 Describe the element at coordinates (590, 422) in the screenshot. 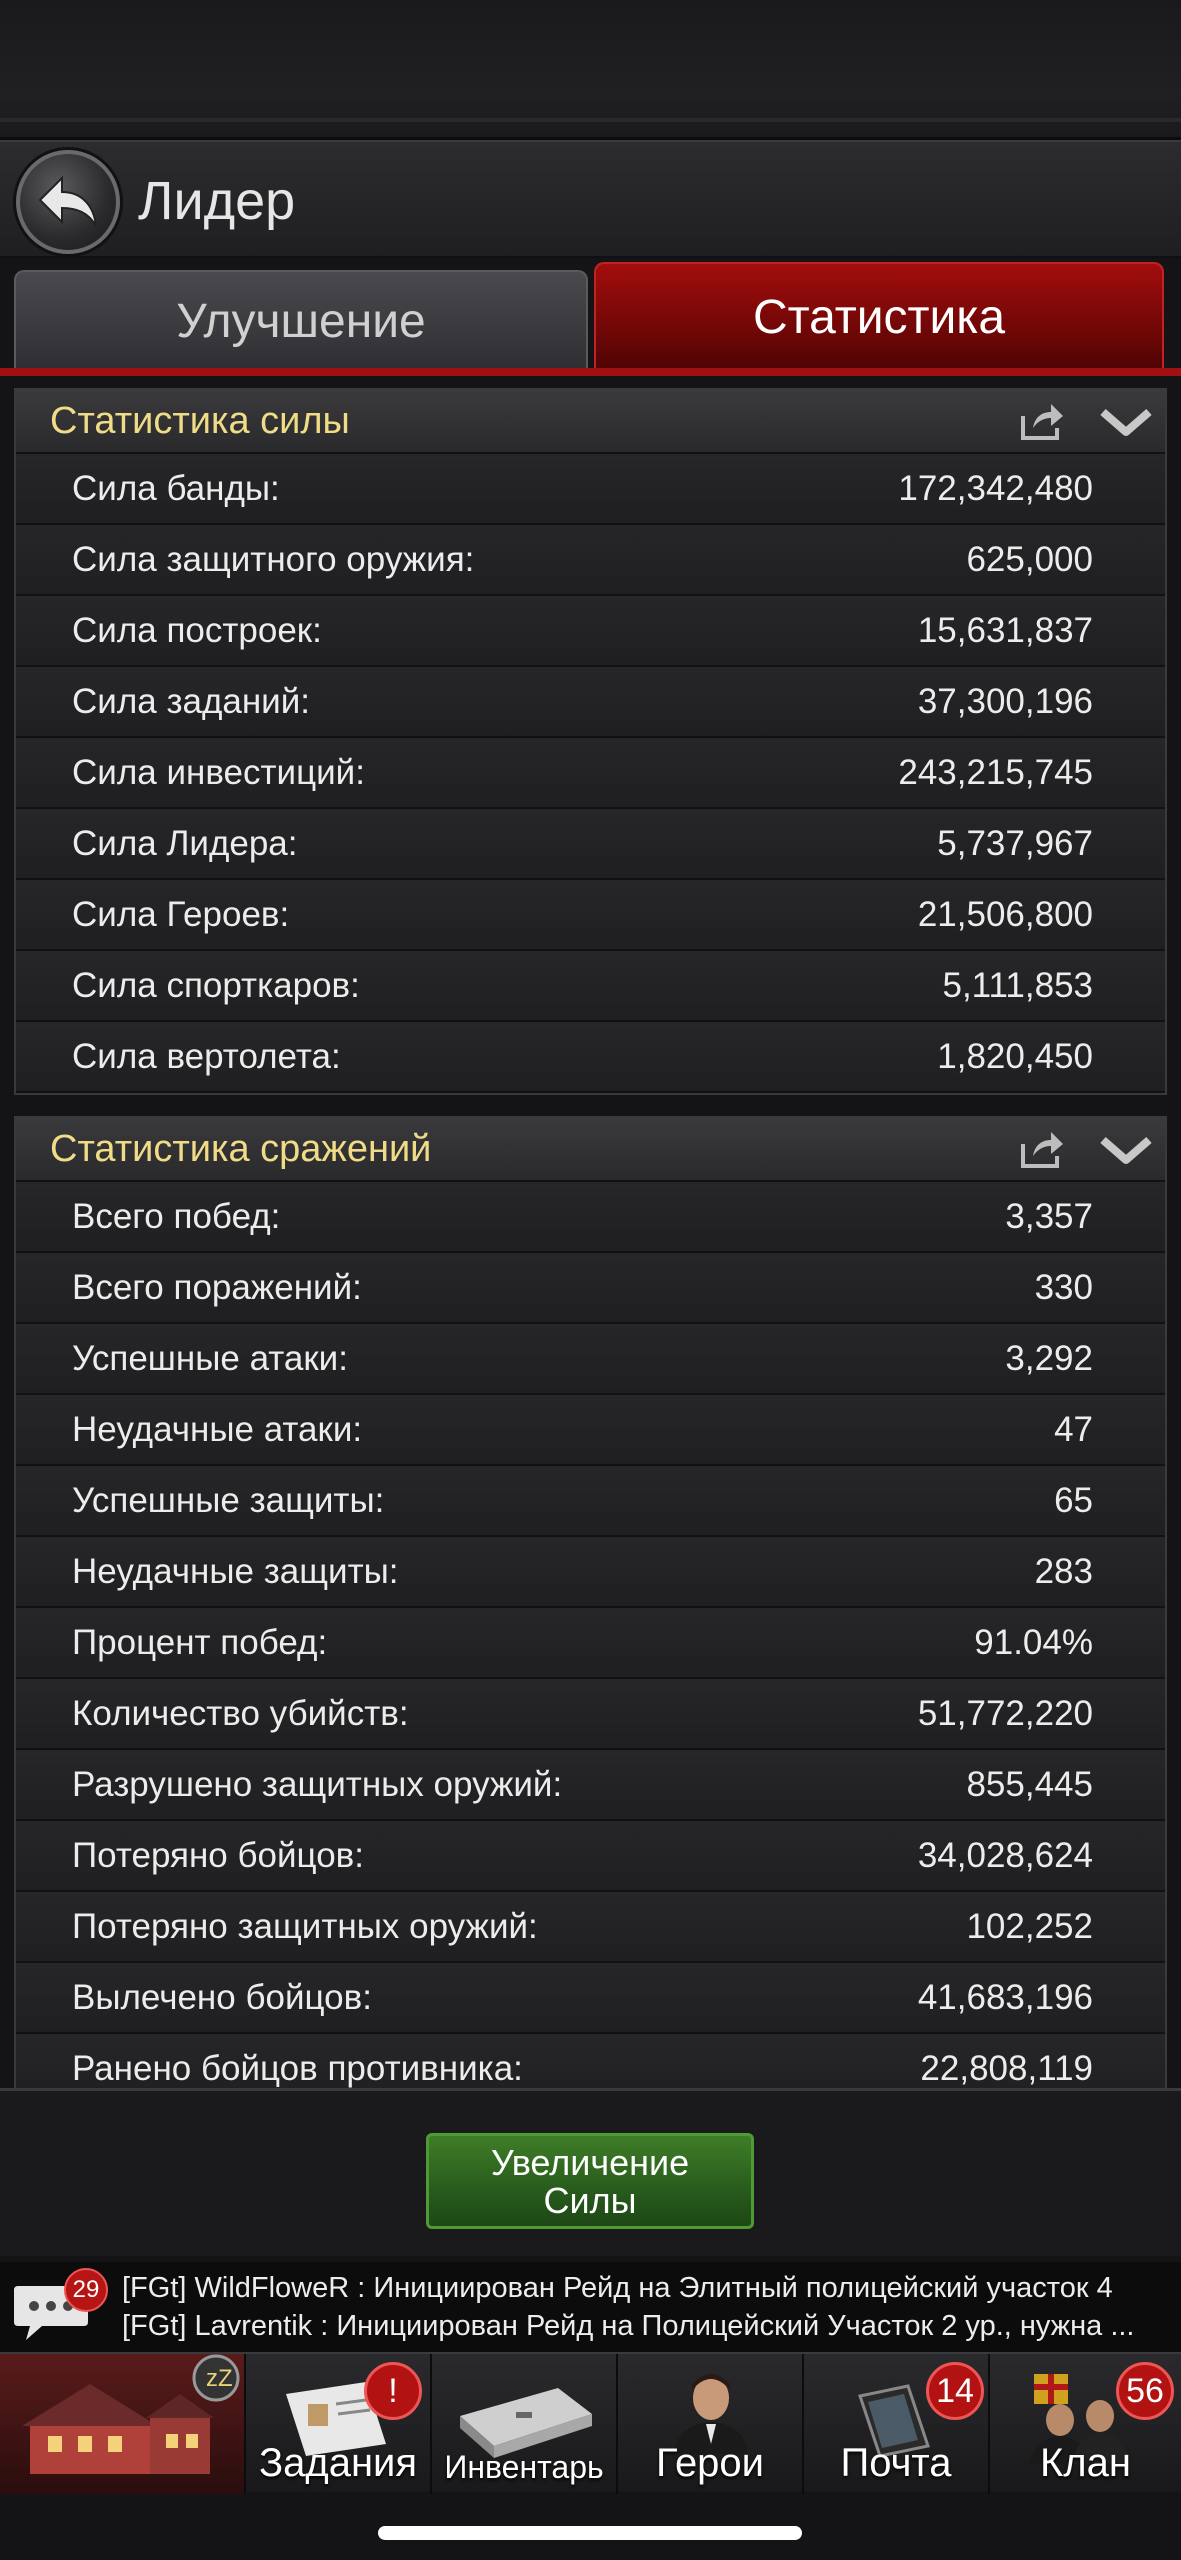

I see `power-stats-header: Статистика силы` at that location.